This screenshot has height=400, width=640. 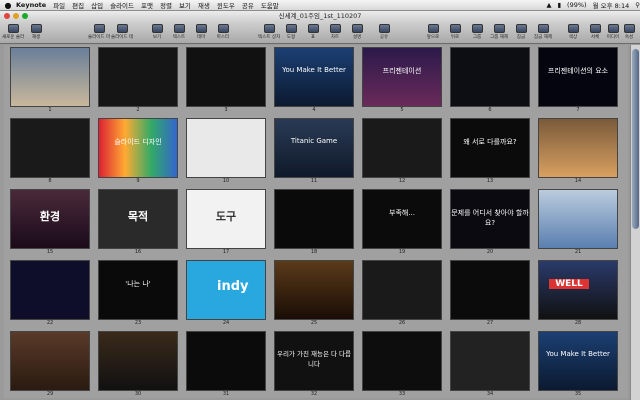 I want to click on slide-thumbnail: 부족해... 19, so click(x=402, y=224).